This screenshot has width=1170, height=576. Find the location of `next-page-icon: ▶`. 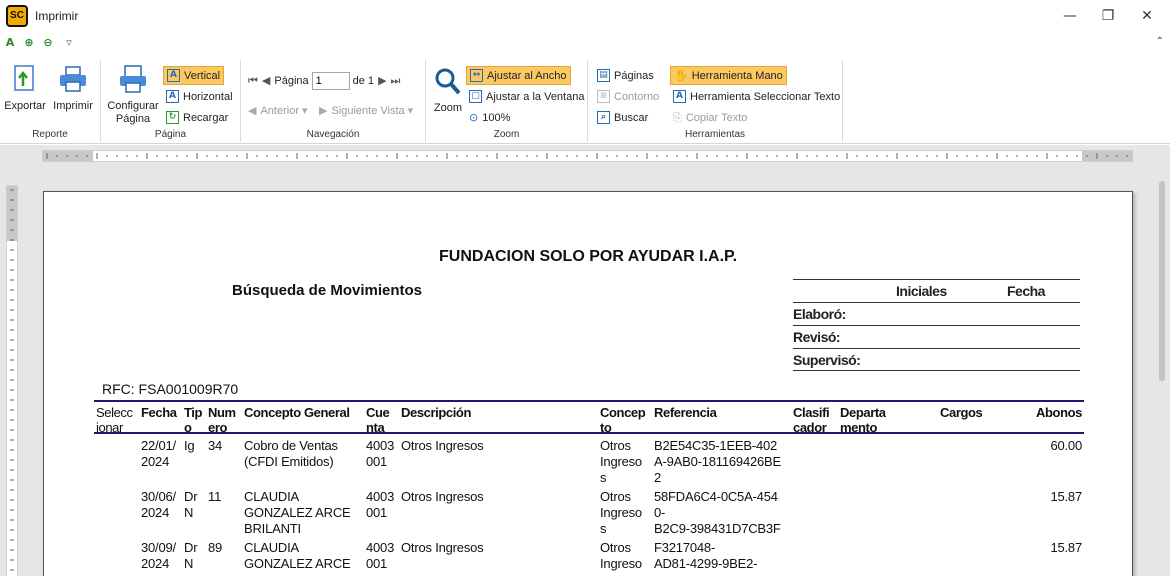

next-page-icon: ▶ is located at coordinates (382, 80).